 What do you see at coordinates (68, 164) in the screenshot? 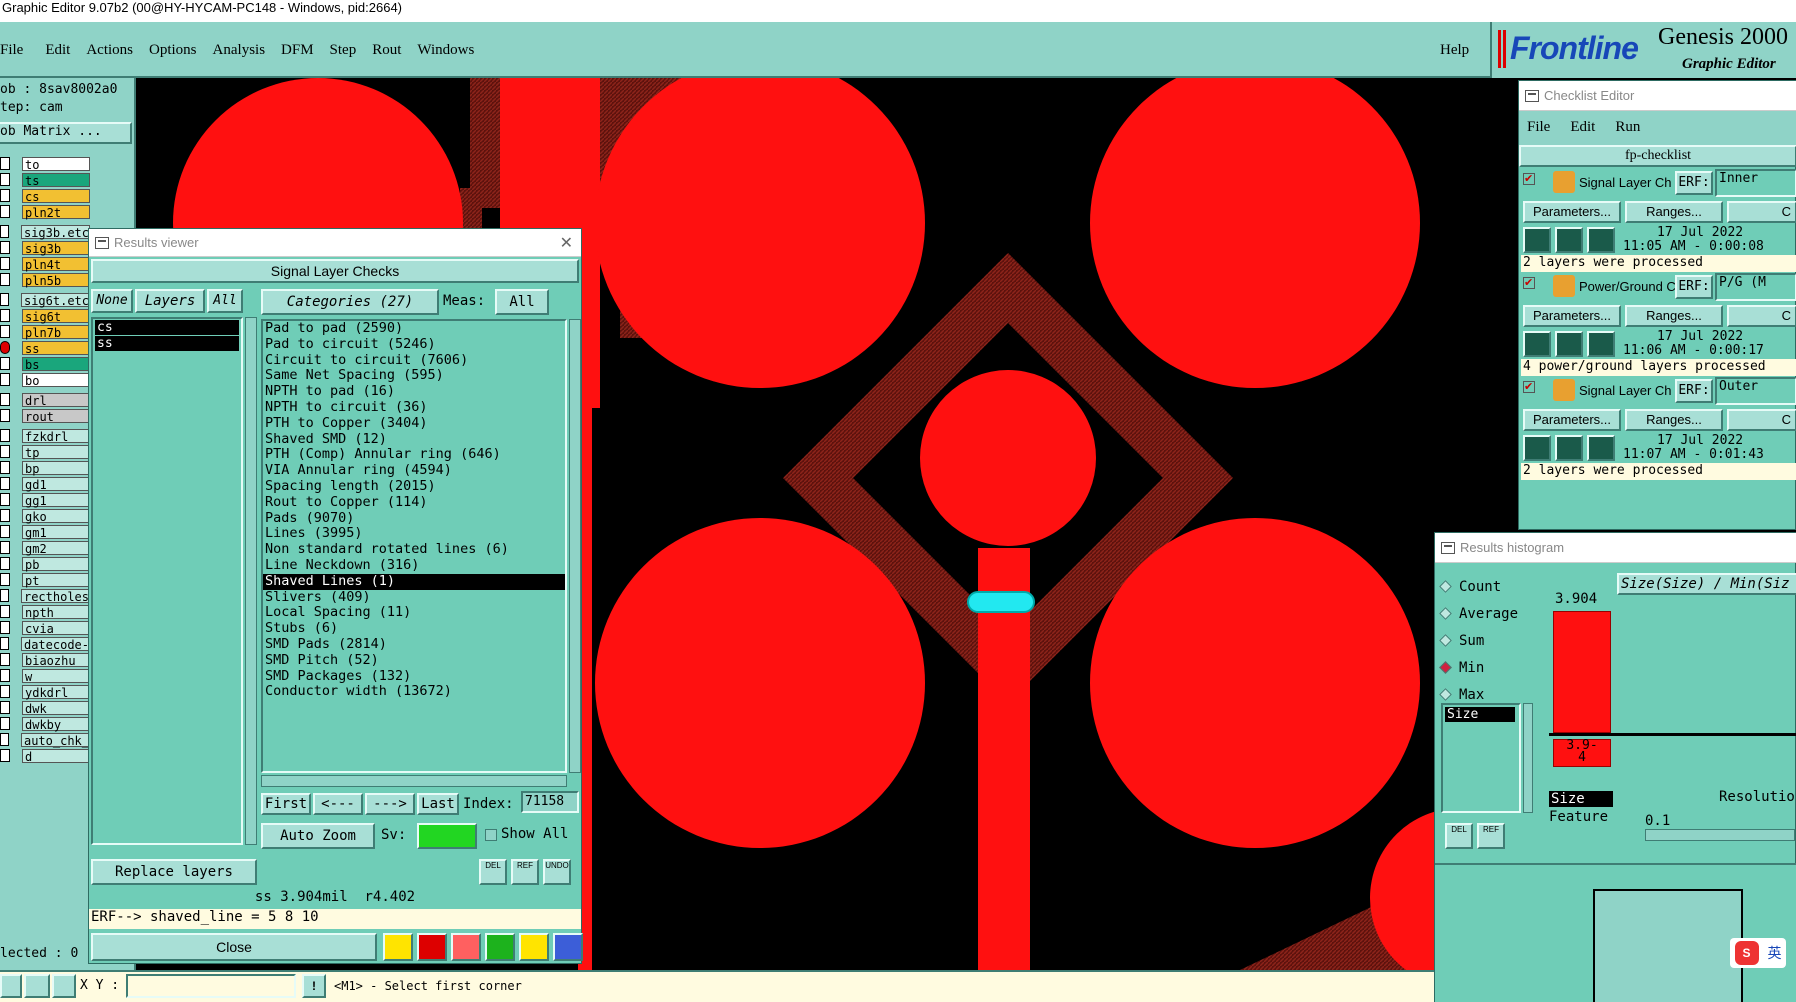
I see `layer-row: to` at bounding box center [68, 164].